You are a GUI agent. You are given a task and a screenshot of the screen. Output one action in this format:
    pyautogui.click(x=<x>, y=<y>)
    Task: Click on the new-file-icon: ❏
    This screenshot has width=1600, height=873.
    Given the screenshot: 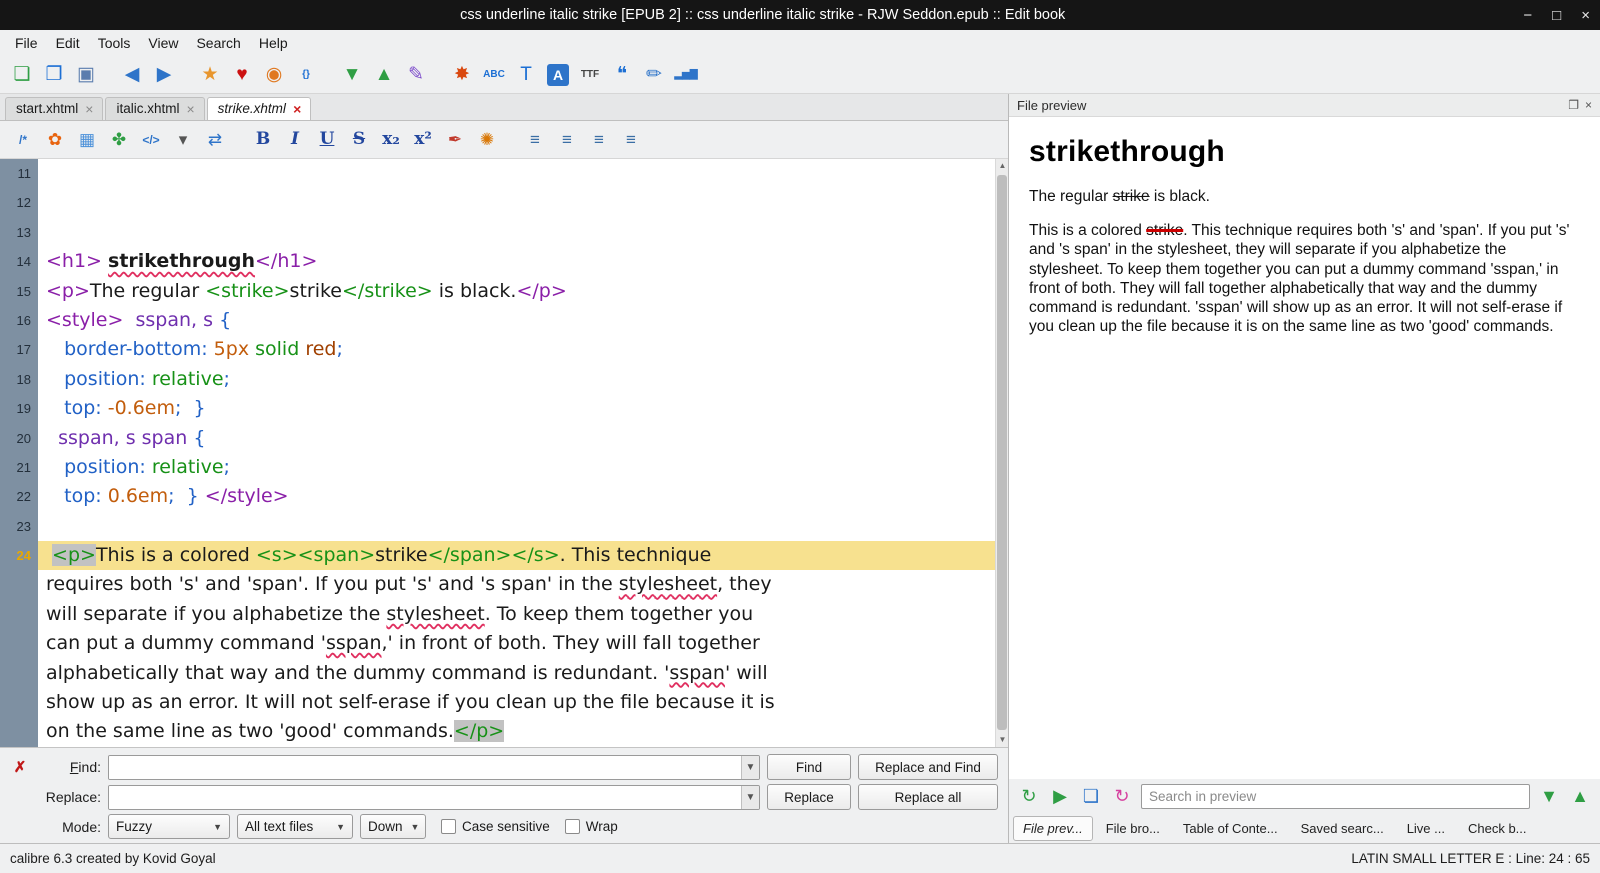 What is the action you would take?
    pyautogui.click(x=22, y=75)
    